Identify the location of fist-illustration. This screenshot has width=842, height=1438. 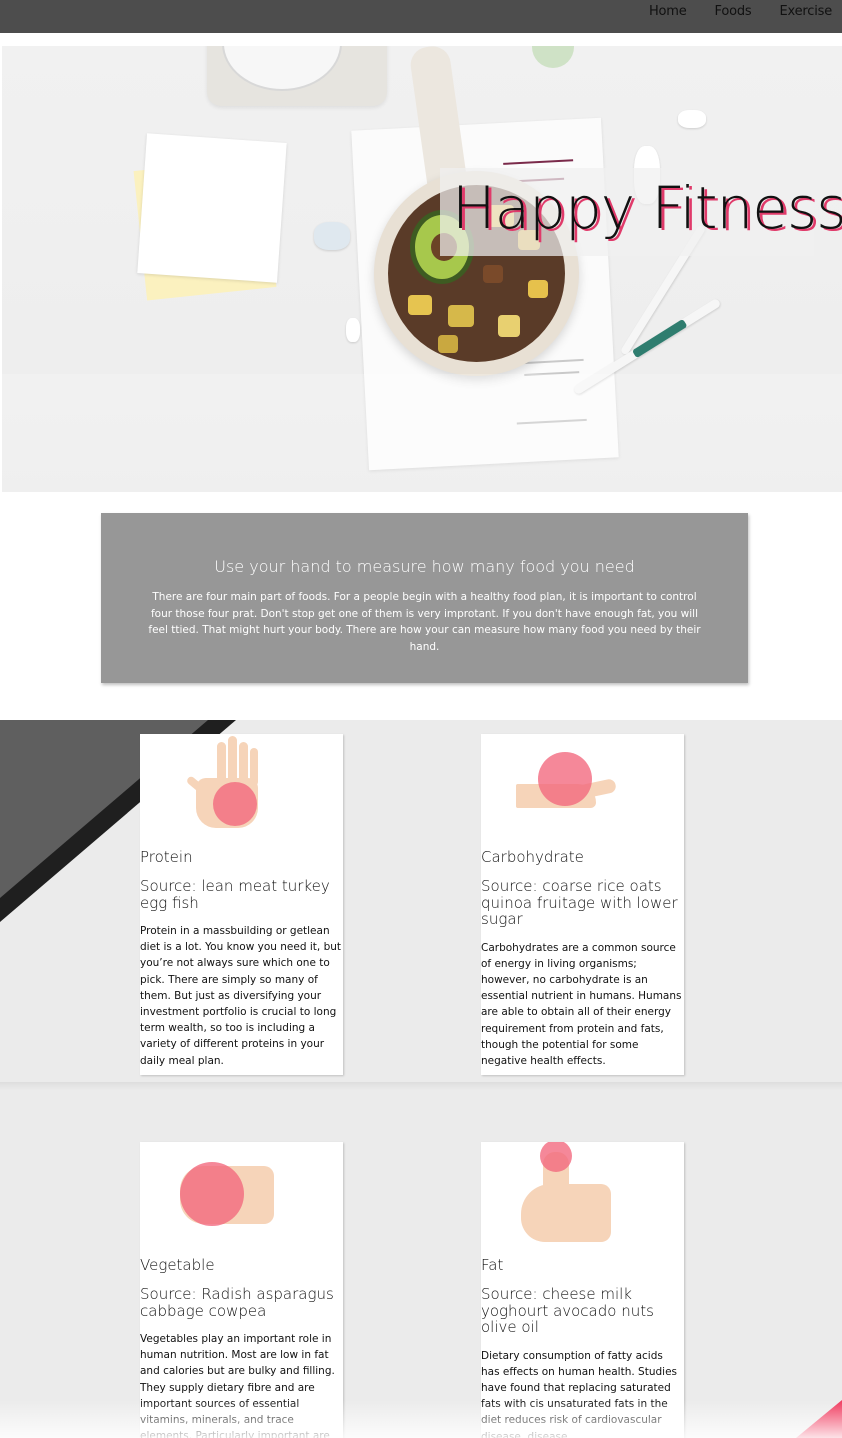
(241, 1196).